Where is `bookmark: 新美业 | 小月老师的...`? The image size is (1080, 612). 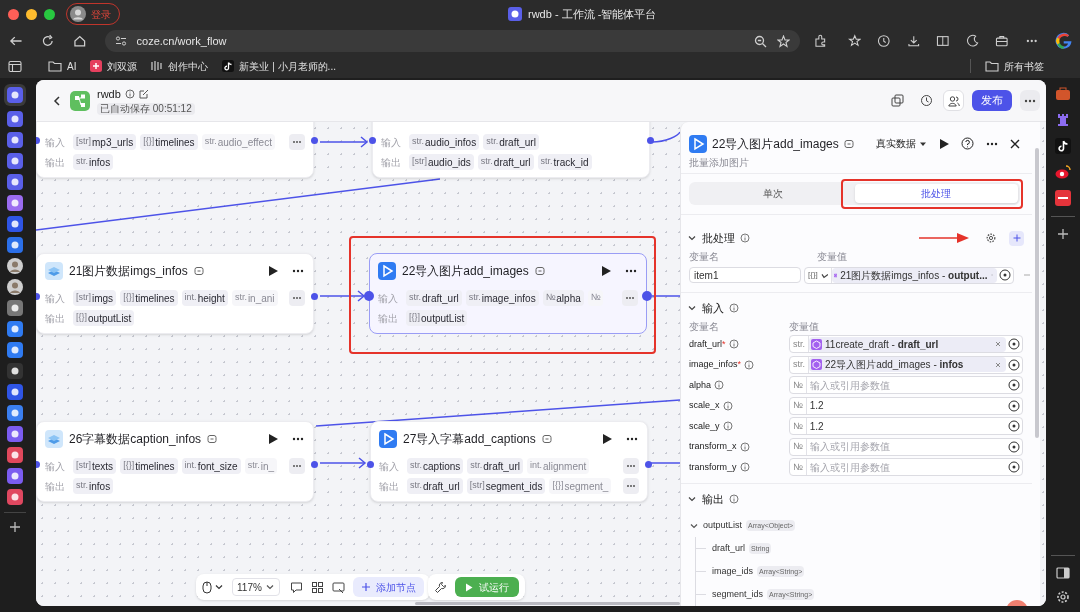 bookmark: 新美业 | 小月老师的... is located at coordinates (279, 66).